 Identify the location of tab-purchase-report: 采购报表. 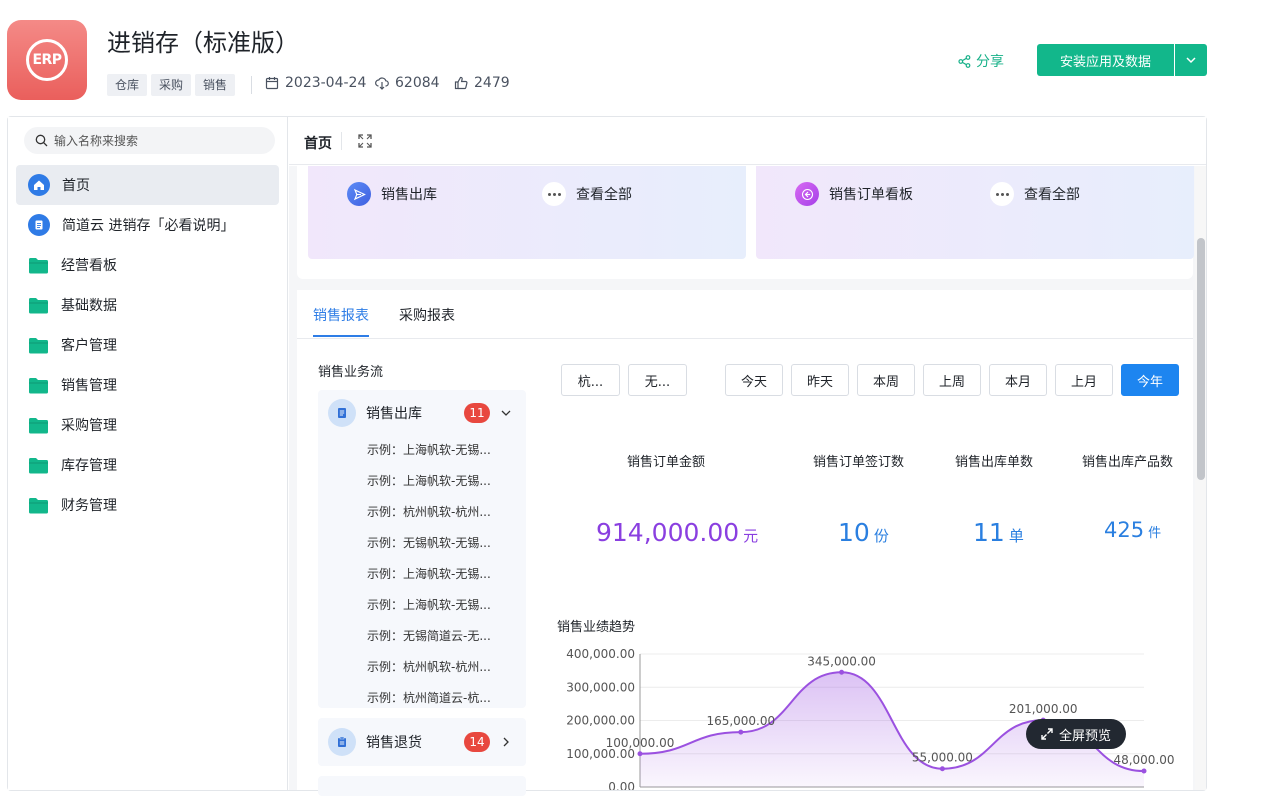
(427, 315).